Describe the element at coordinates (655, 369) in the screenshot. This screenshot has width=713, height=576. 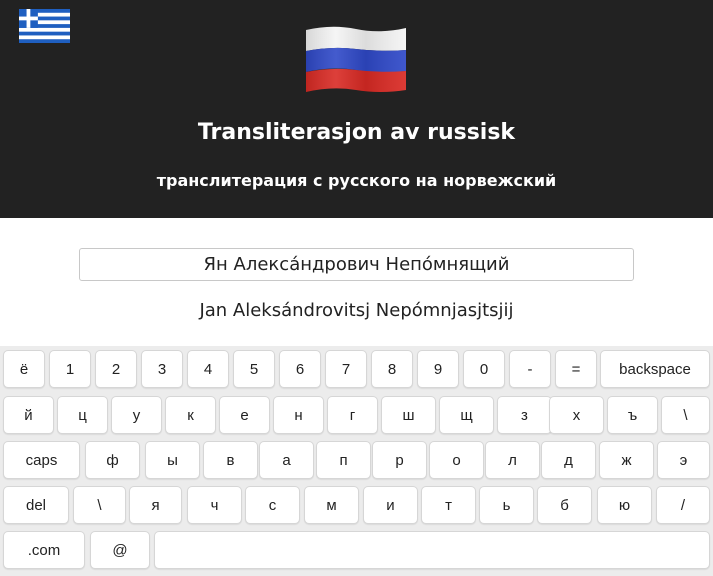
I see `backspace-button: backspace` at that location.